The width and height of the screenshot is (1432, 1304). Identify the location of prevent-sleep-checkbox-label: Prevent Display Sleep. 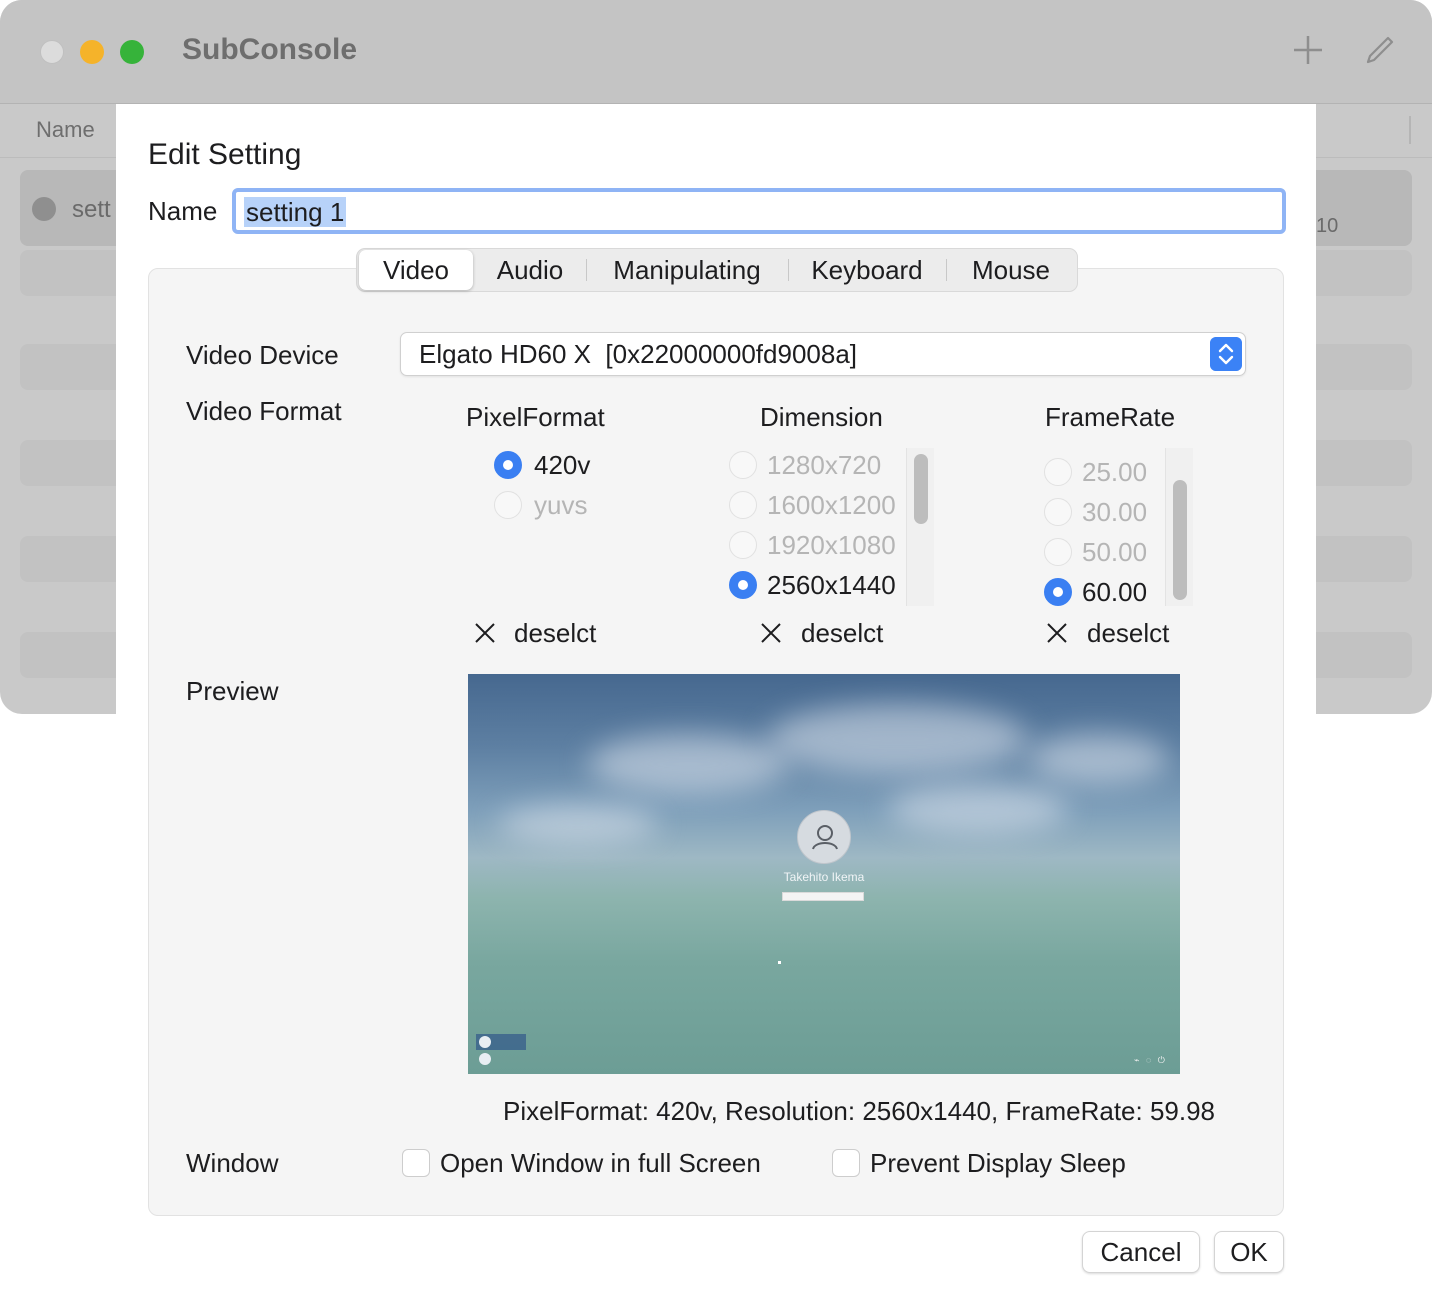
(998, 1163).